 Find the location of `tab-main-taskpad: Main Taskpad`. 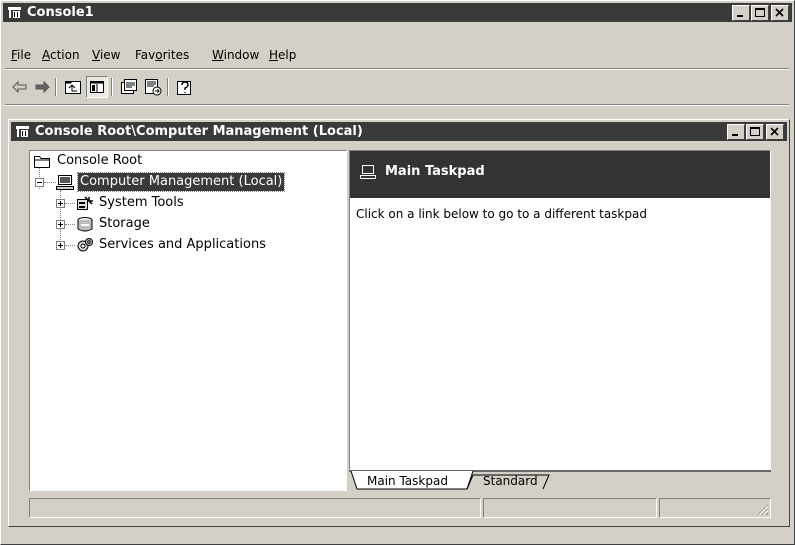

tab-main-taskpad: Main Taskpad is located at coordinates (407, 481).